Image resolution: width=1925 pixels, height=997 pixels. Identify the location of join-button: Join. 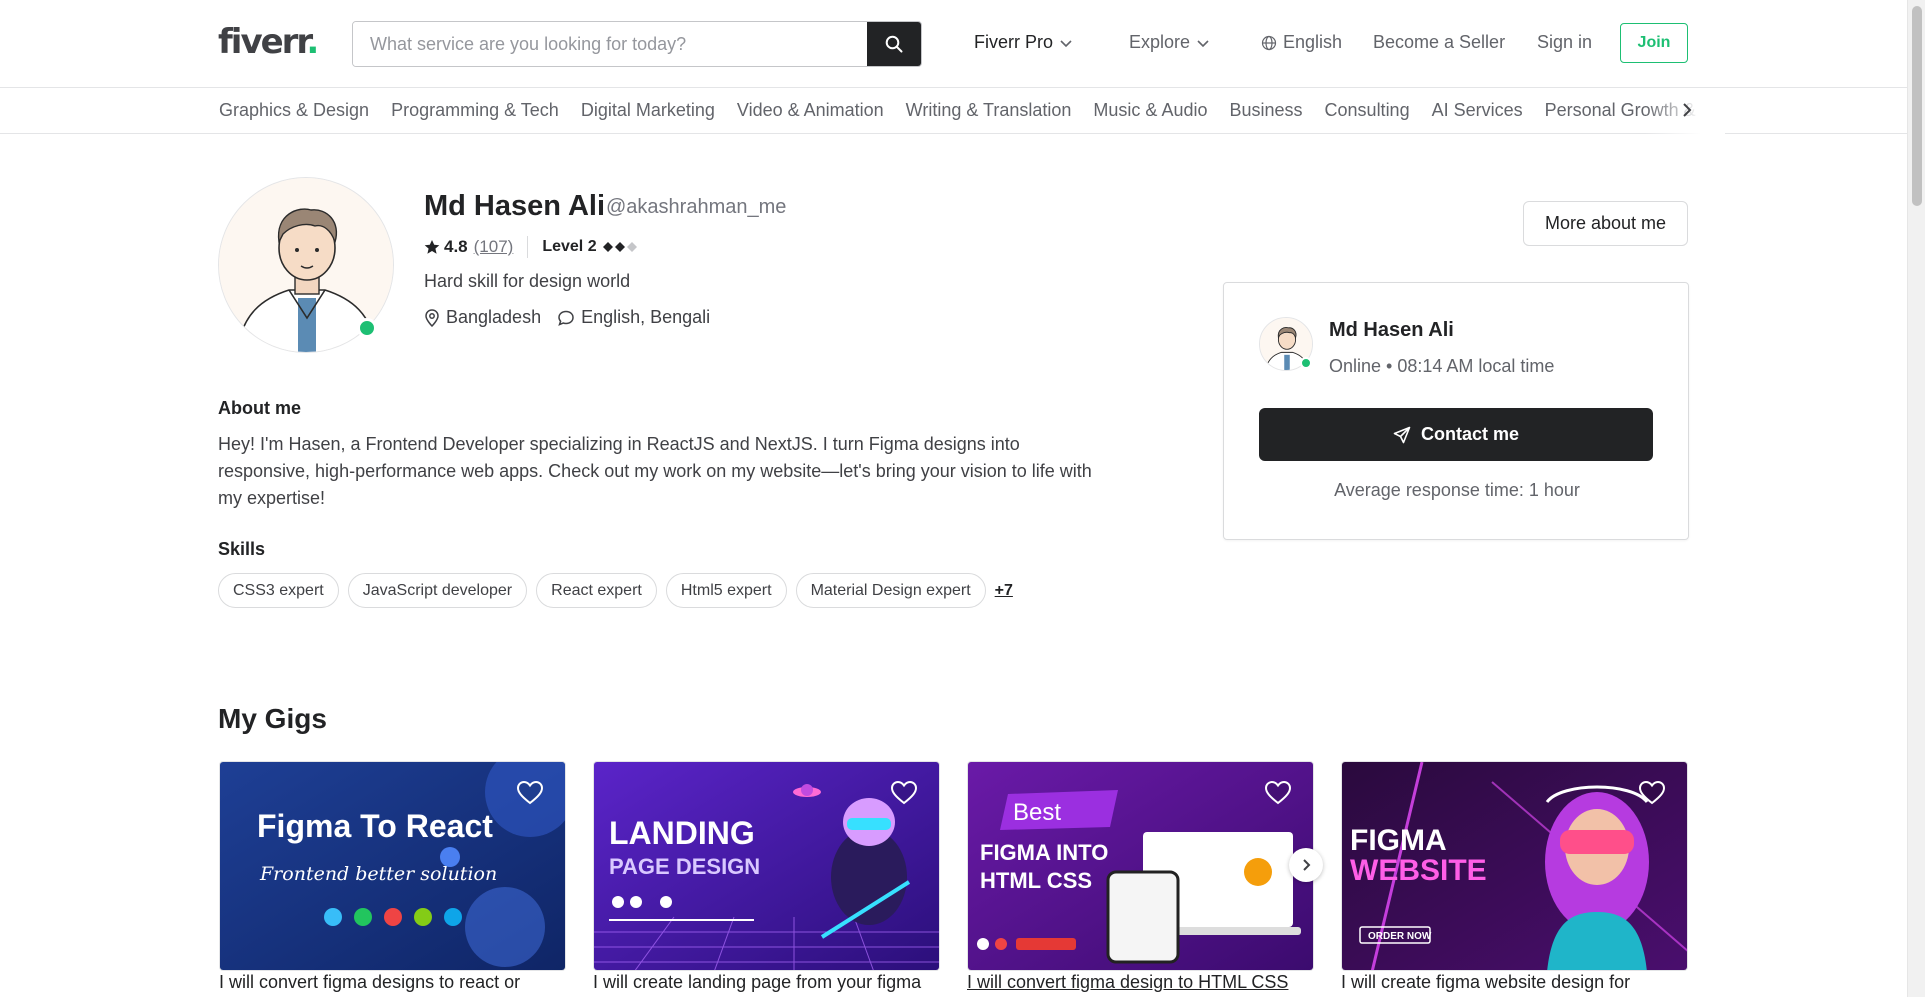
(1654, 43).